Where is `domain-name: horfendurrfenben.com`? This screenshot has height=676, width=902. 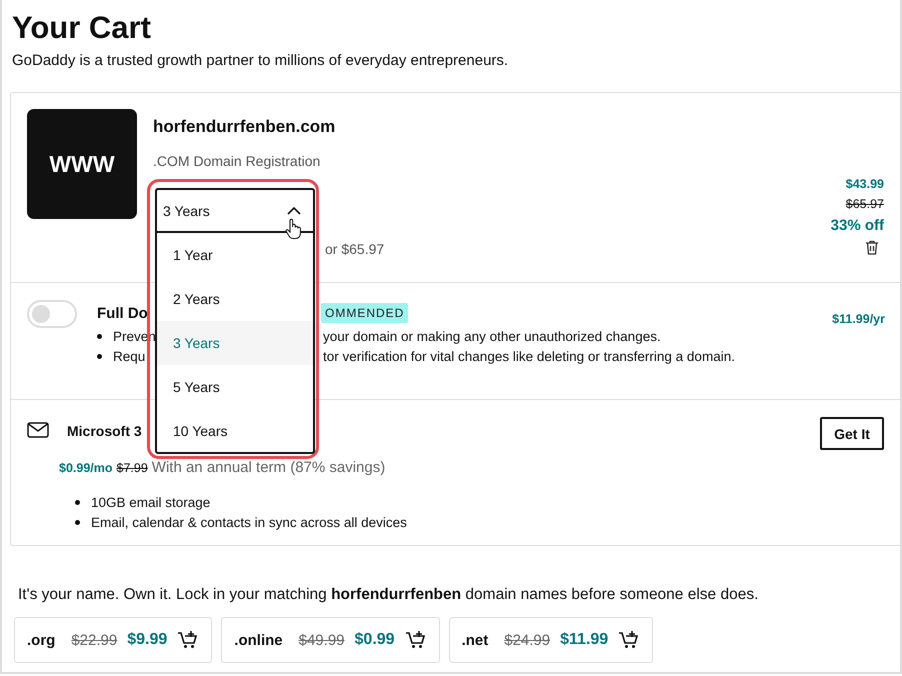 domain-name: horfendurrfenben.com is located at coordinates (244, 127).